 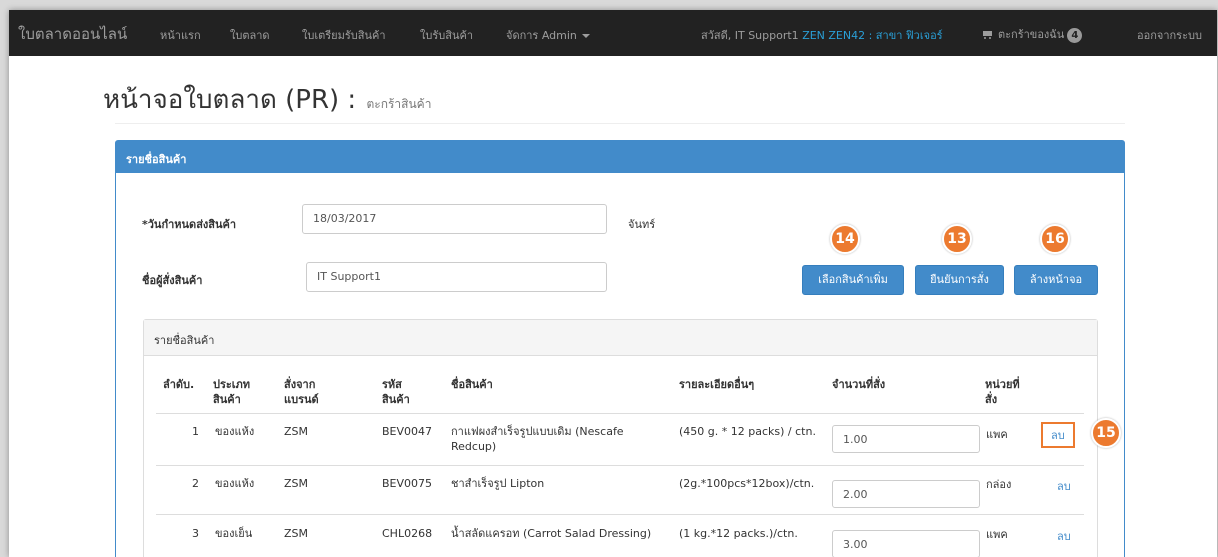 What do you see at coordinates (747, 483) in the screenshot?
I see `row-detail: (2g.*100pcs*12box)/ctn.` at bounding box center [747, 483].